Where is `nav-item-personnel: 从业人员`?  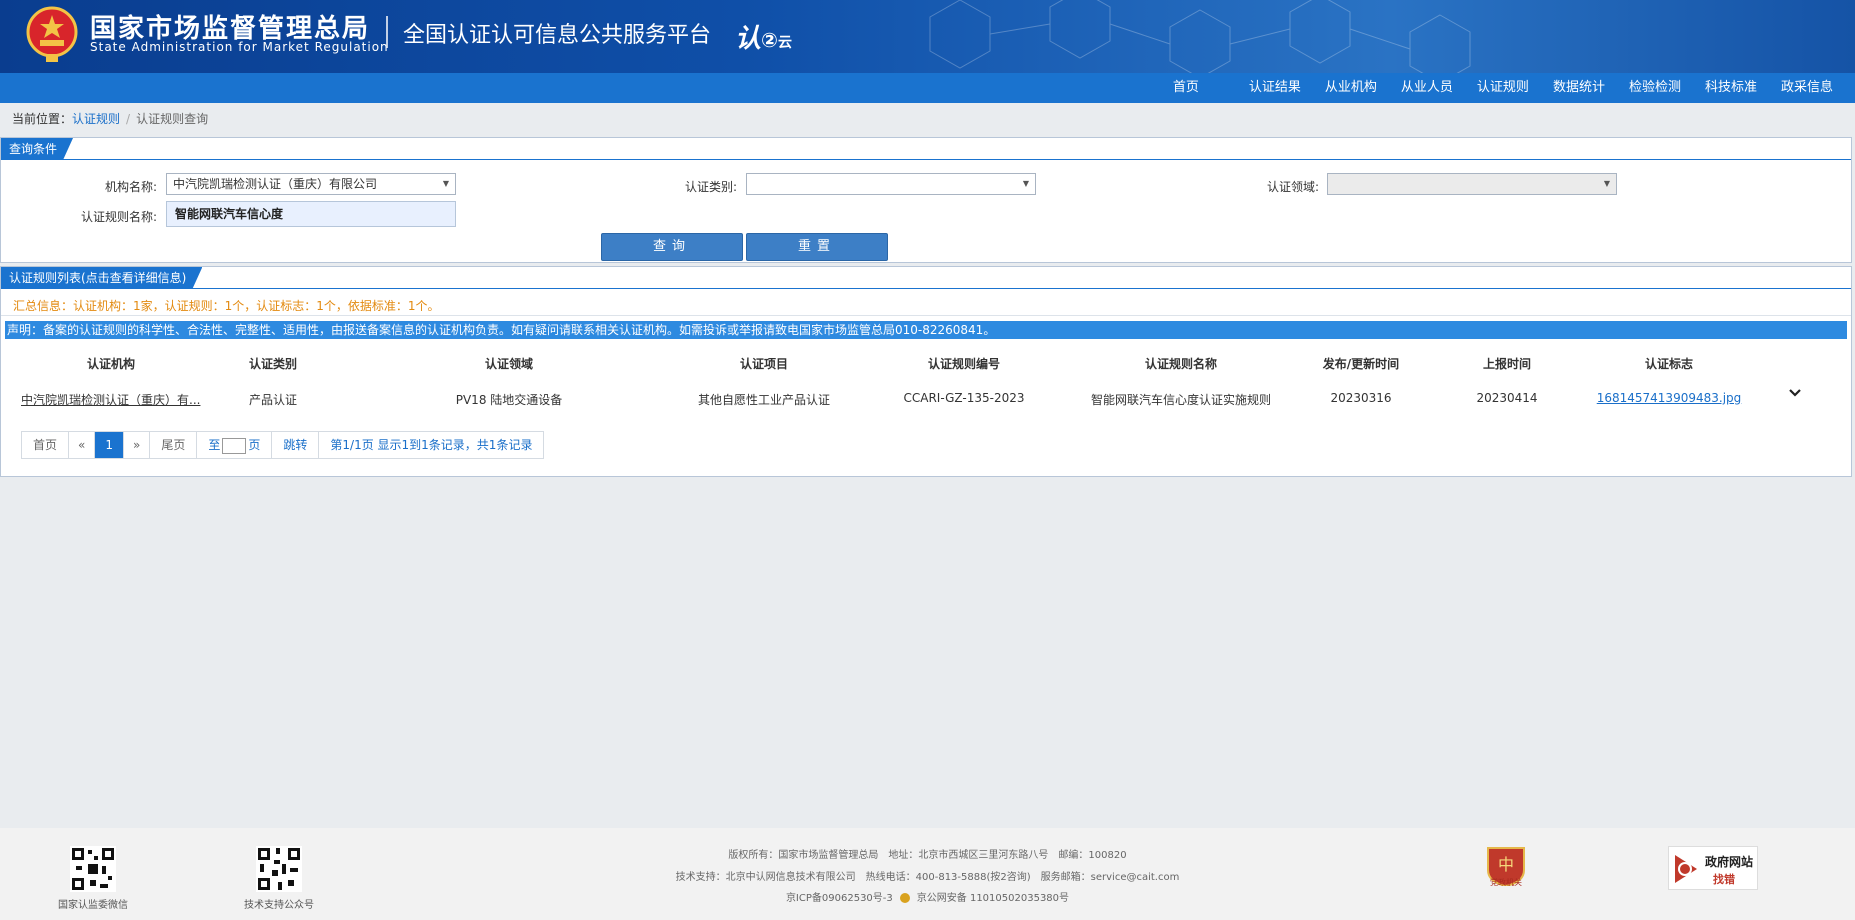 nav-item-personnel: 从业人员 is located at coordinates (1427, 88).